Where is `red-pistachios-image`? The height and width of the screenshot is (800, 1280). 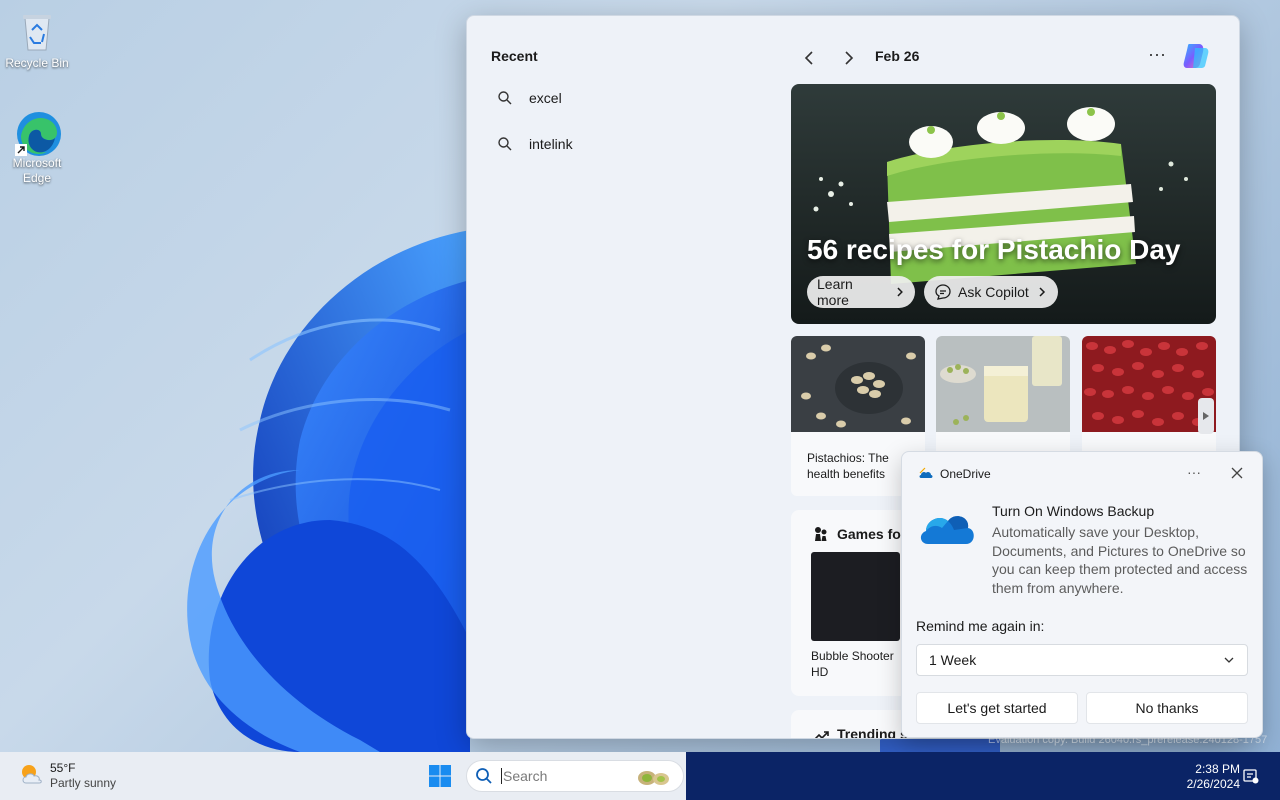
red-pistachios-image is located at coordinates (1149, 384).